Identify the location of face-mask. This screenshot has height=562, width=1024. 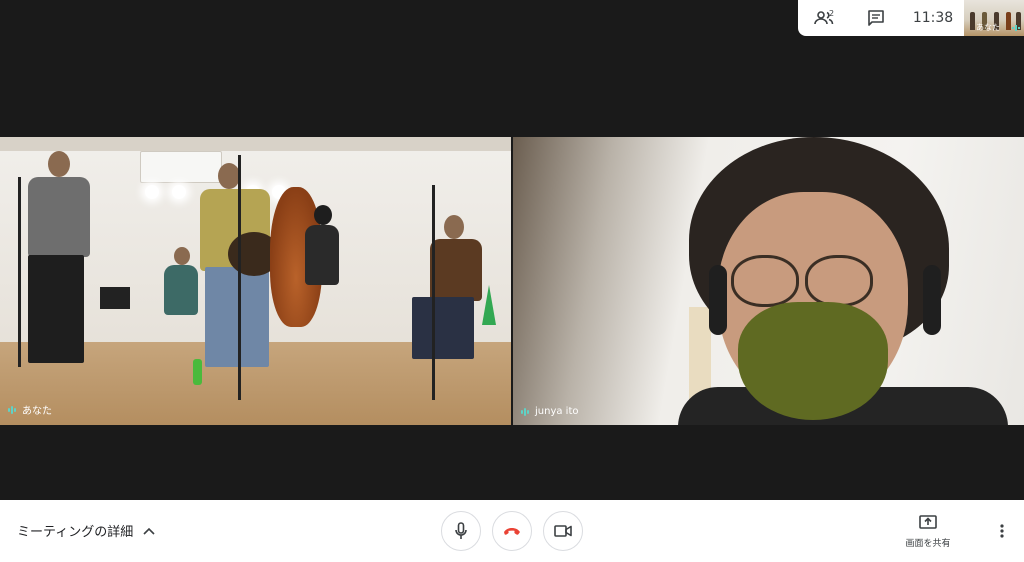
(813, 361).